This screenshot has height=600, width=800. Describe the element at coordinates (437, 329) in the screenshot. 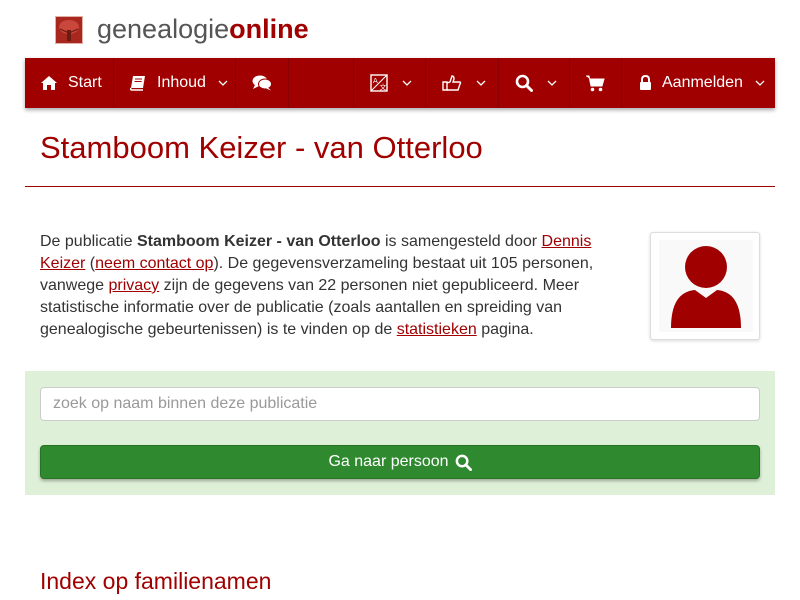

I see `statistics-link: statistieken` at that location.